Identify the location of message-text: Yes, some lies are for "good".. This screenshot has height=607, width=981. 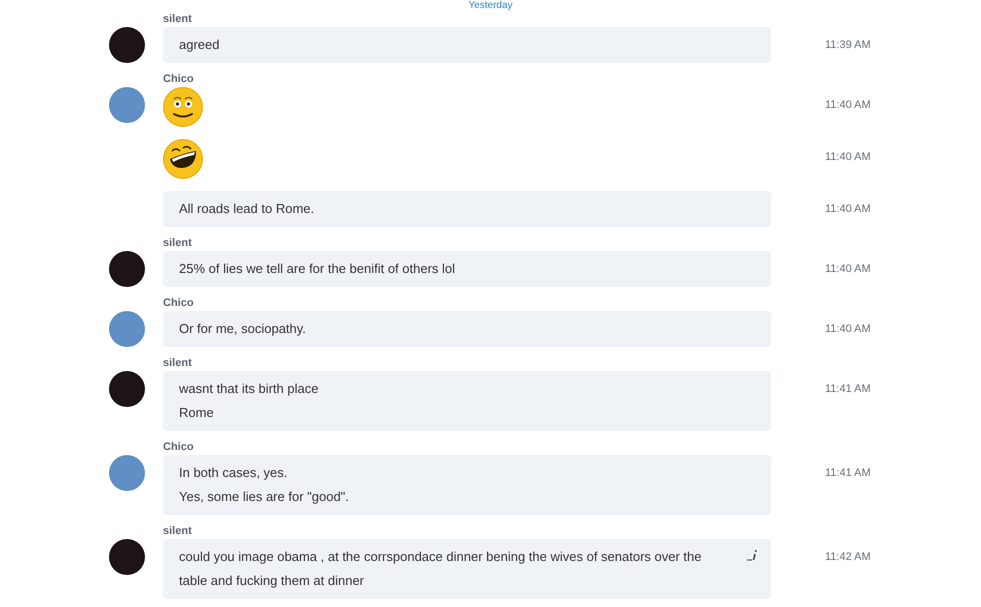
(264, 497).